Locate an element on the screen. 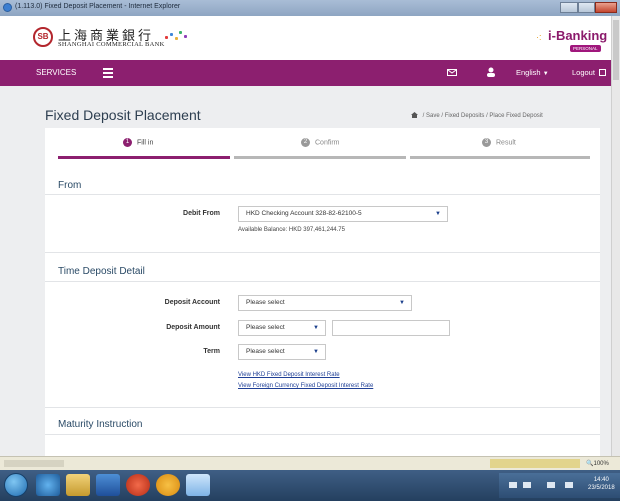 This screenshot has width=620, height=501. caret-down-icon: ▼ is located at coordinates (545, 74).